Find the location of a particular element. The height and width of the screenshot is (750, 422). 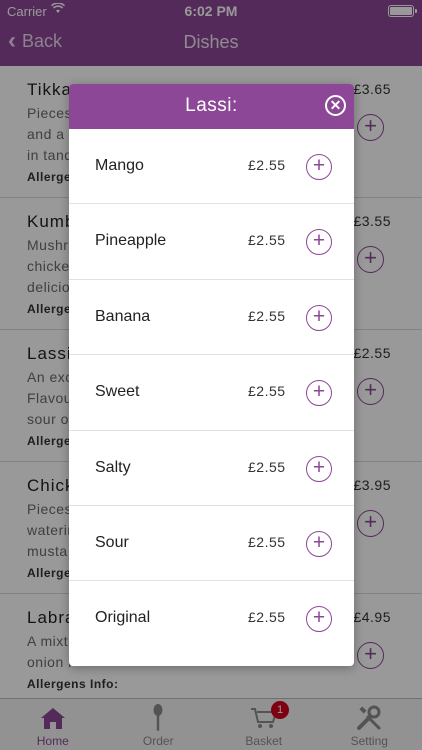

option-row: Salty £2.55 + is located at coordinates (211, 468).